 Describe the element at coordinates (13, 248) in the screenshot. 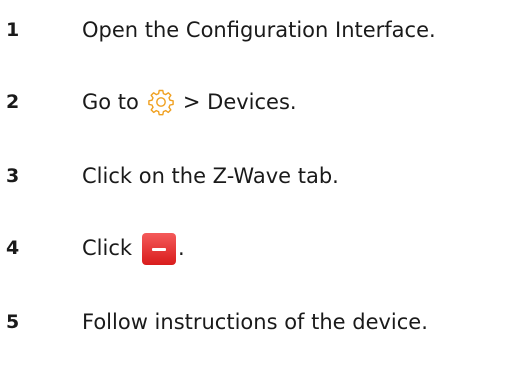

I see `step-number: 4` at that location.